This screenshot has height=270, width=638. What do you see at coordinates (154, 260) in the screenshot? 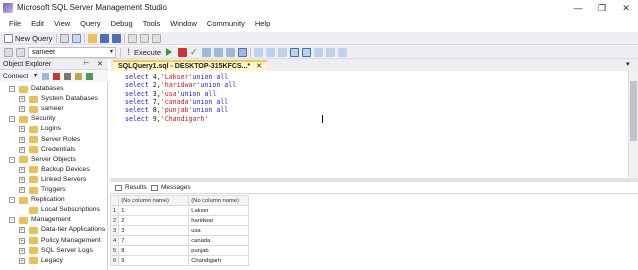
I see `table-cell: 9` at bounding box center [154, 260].